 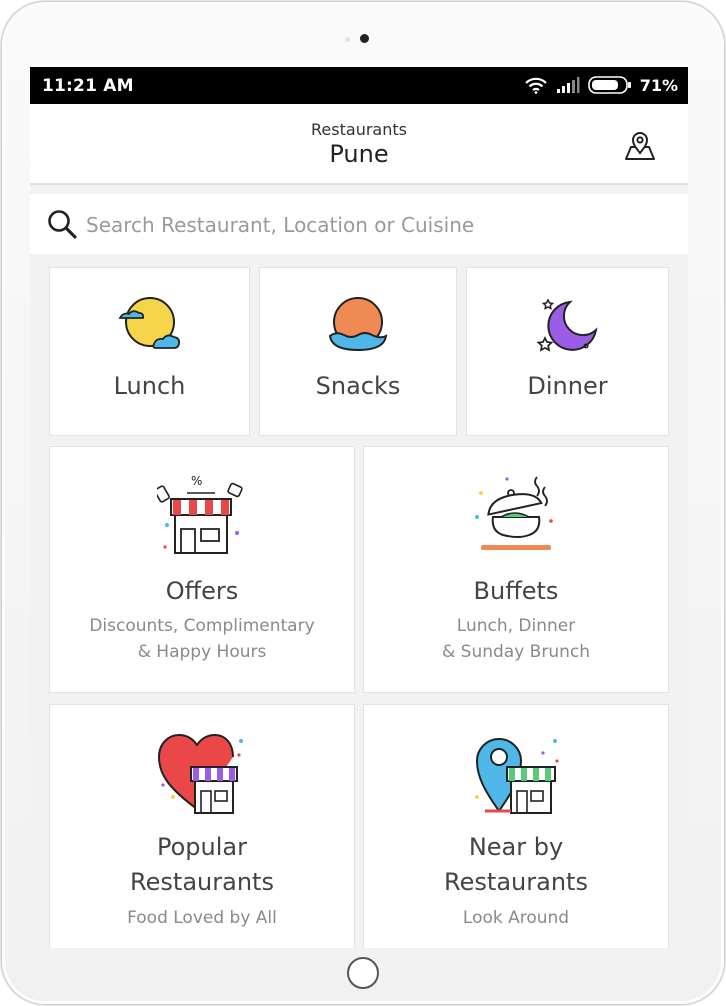 I want to click on buffets-subtitle-1: Lunch, Dinner, so click(x=516, y=626).